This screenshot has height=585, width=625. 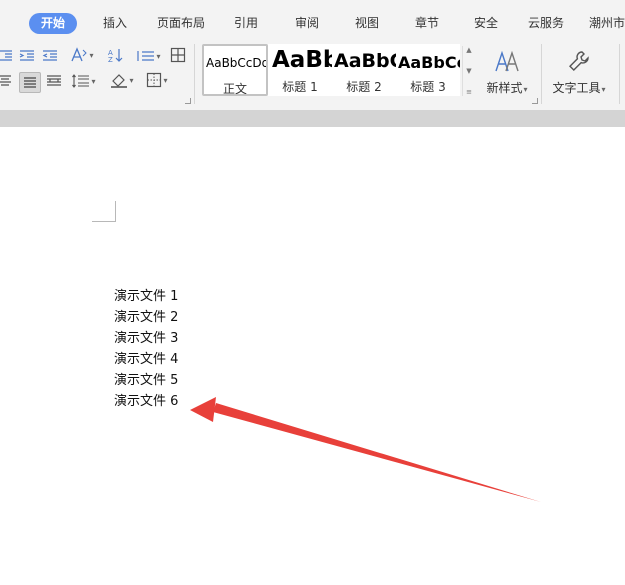 What do you see at coordinates (7, 81) in the screenshot?
I see `align-center-icon` at bounding box center [7, 81].